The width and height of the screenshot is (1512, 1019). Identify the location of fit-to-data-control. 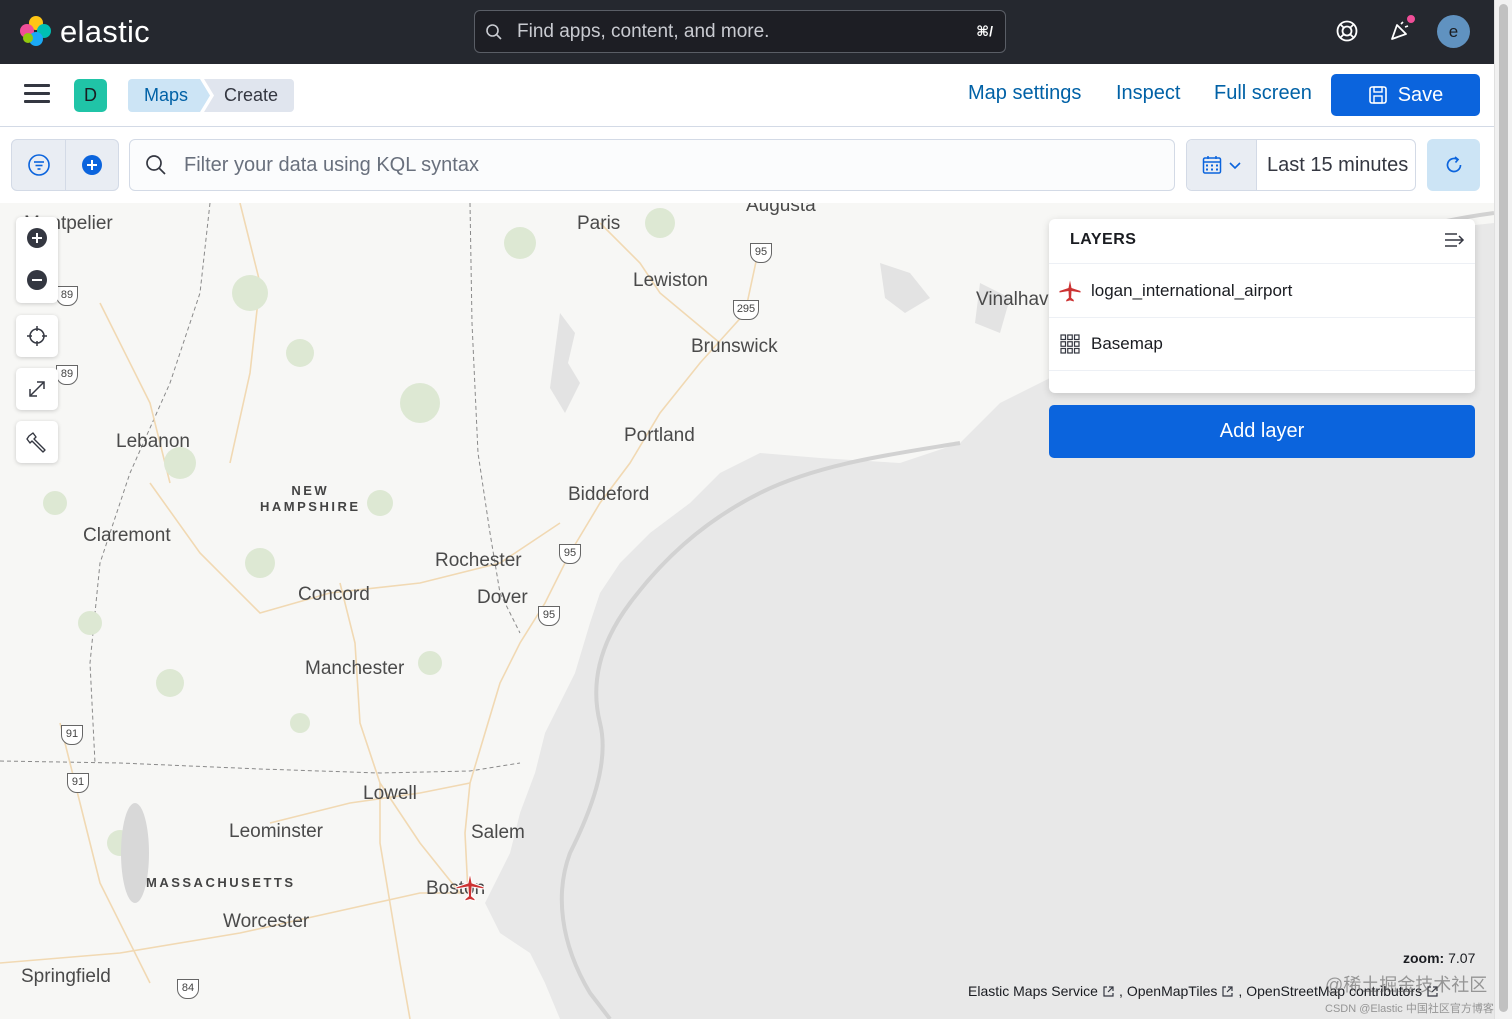
(37, 389).